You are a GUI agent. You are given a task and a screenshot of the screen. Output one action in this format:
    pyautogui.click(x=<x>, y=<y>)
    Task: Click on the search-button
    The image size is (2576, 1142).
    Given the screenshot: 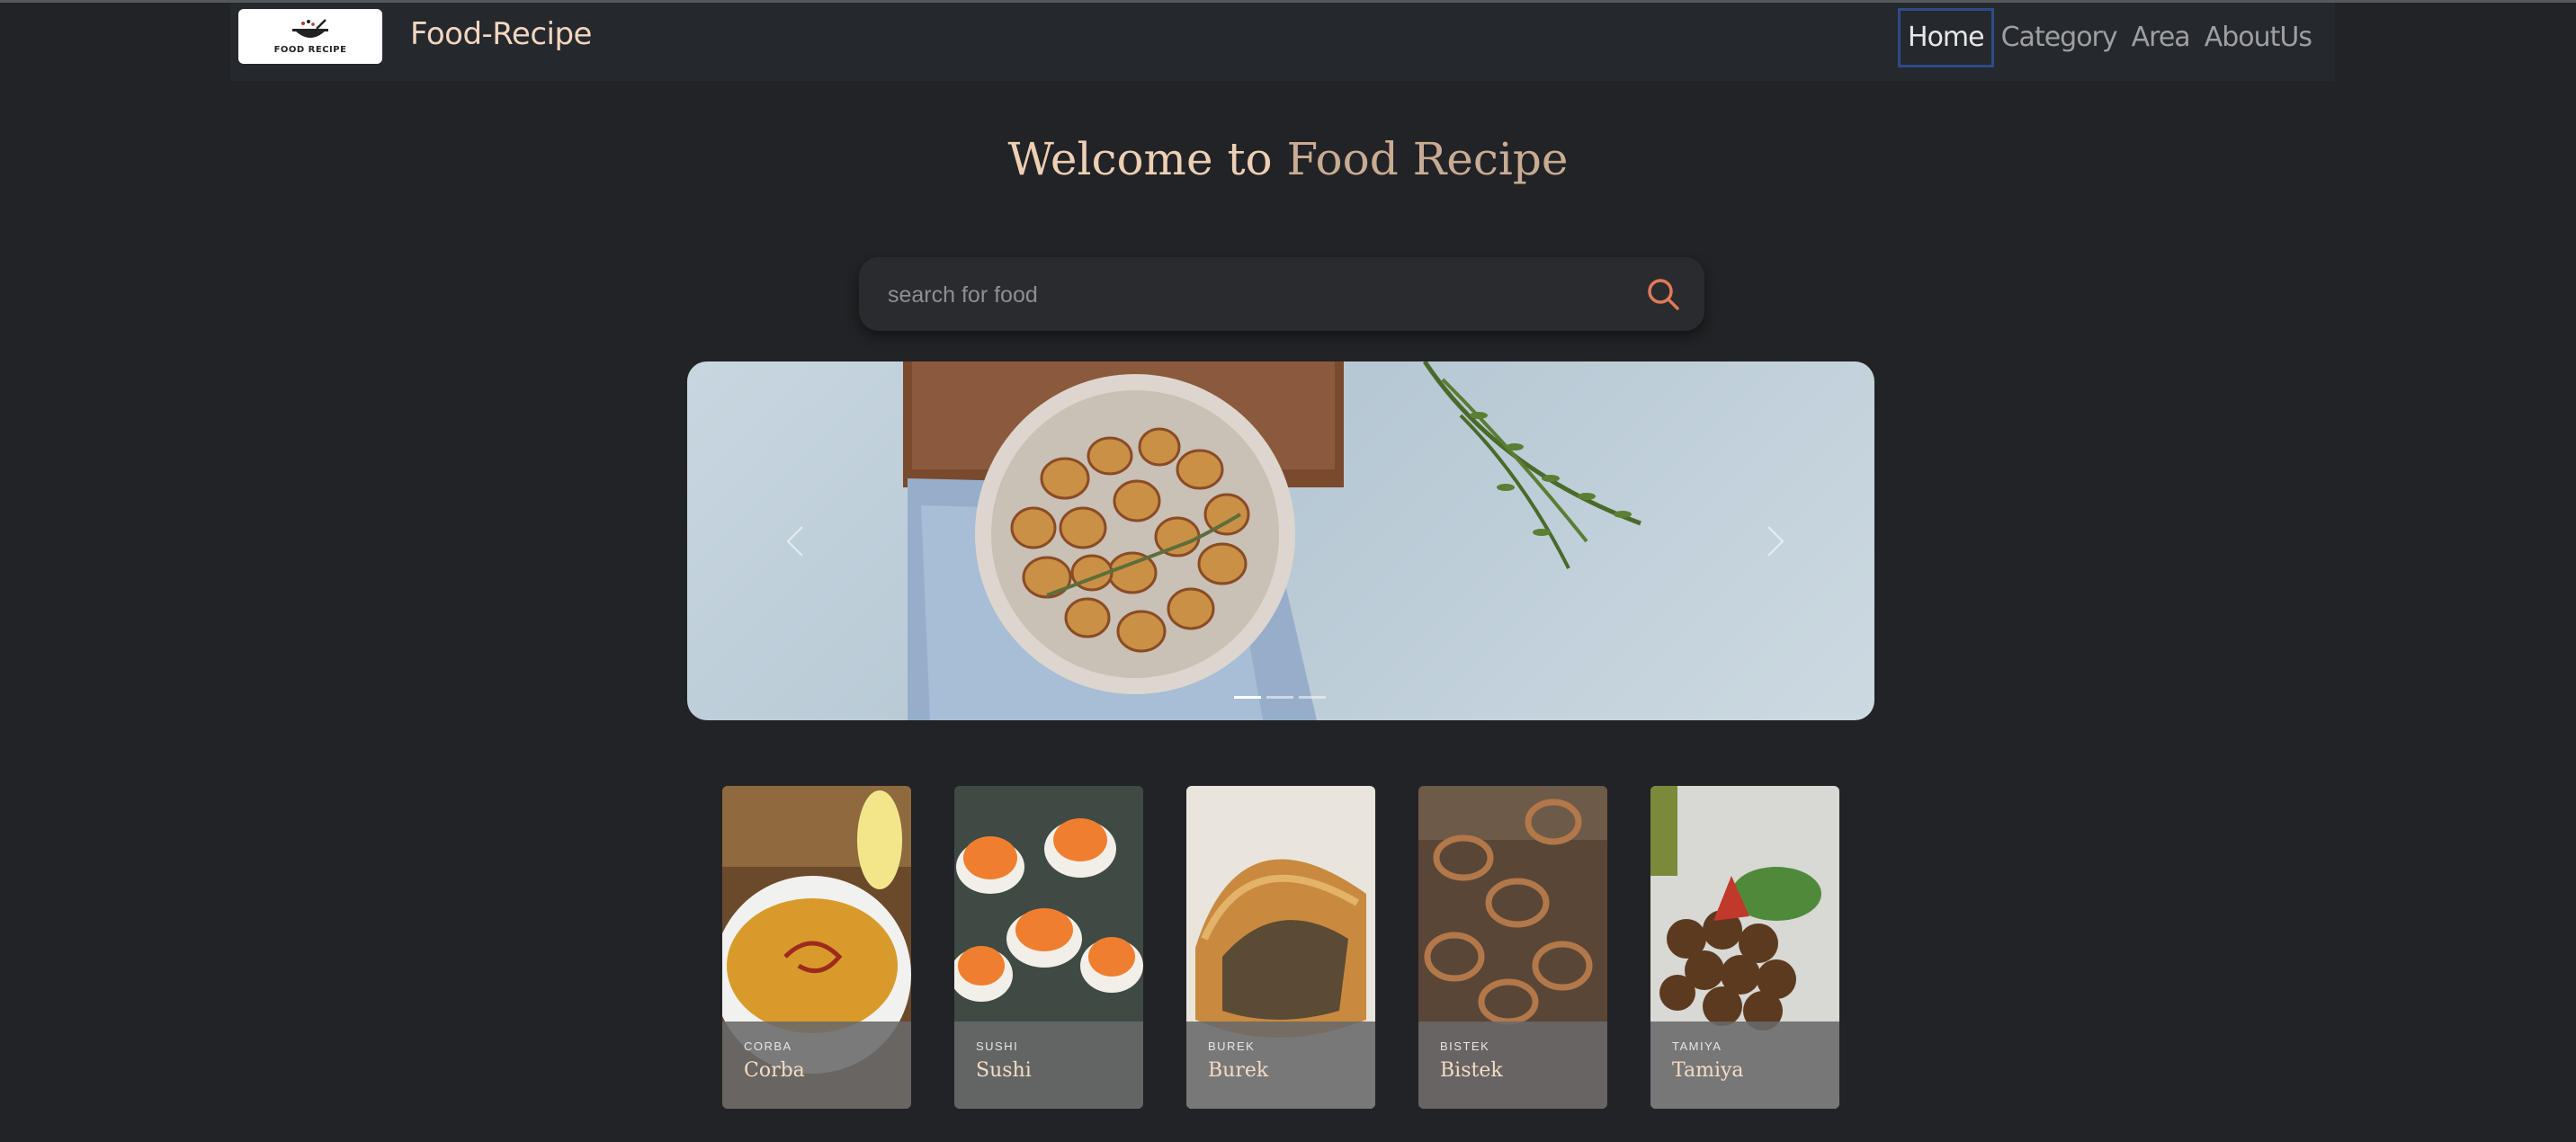 What is the action you would take?
    pyautogui.click(x=1663, y=294)
    